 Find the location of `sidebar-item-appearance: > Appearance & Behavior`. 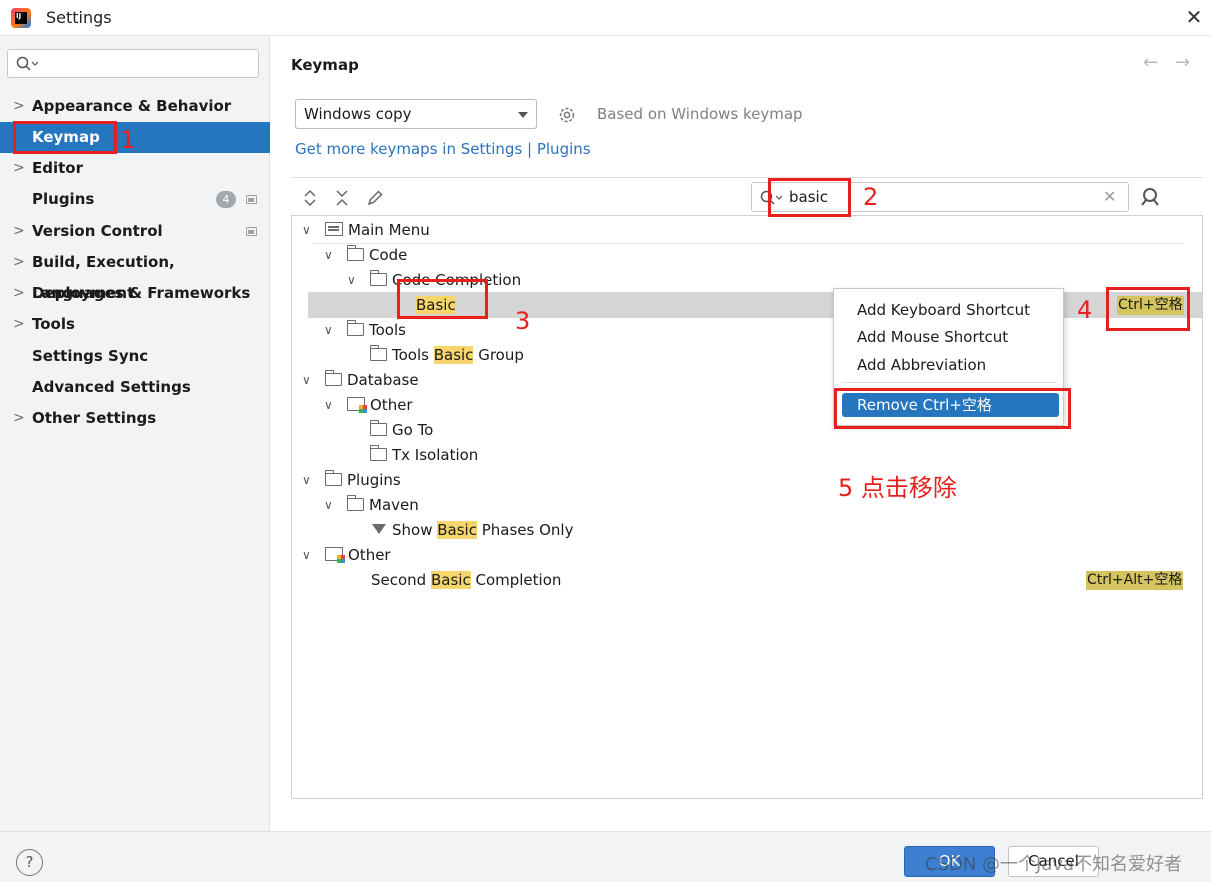

sidebar-item-appearance: > Appearance & Behavior is located at coordinates (135, 106).